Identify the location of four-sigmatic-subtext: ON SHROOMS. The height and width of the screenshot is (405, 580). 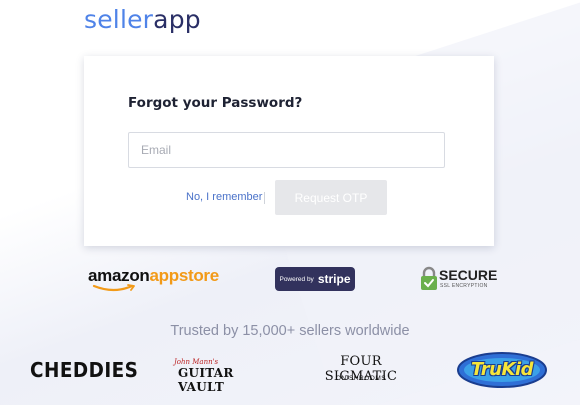
(361, 378).